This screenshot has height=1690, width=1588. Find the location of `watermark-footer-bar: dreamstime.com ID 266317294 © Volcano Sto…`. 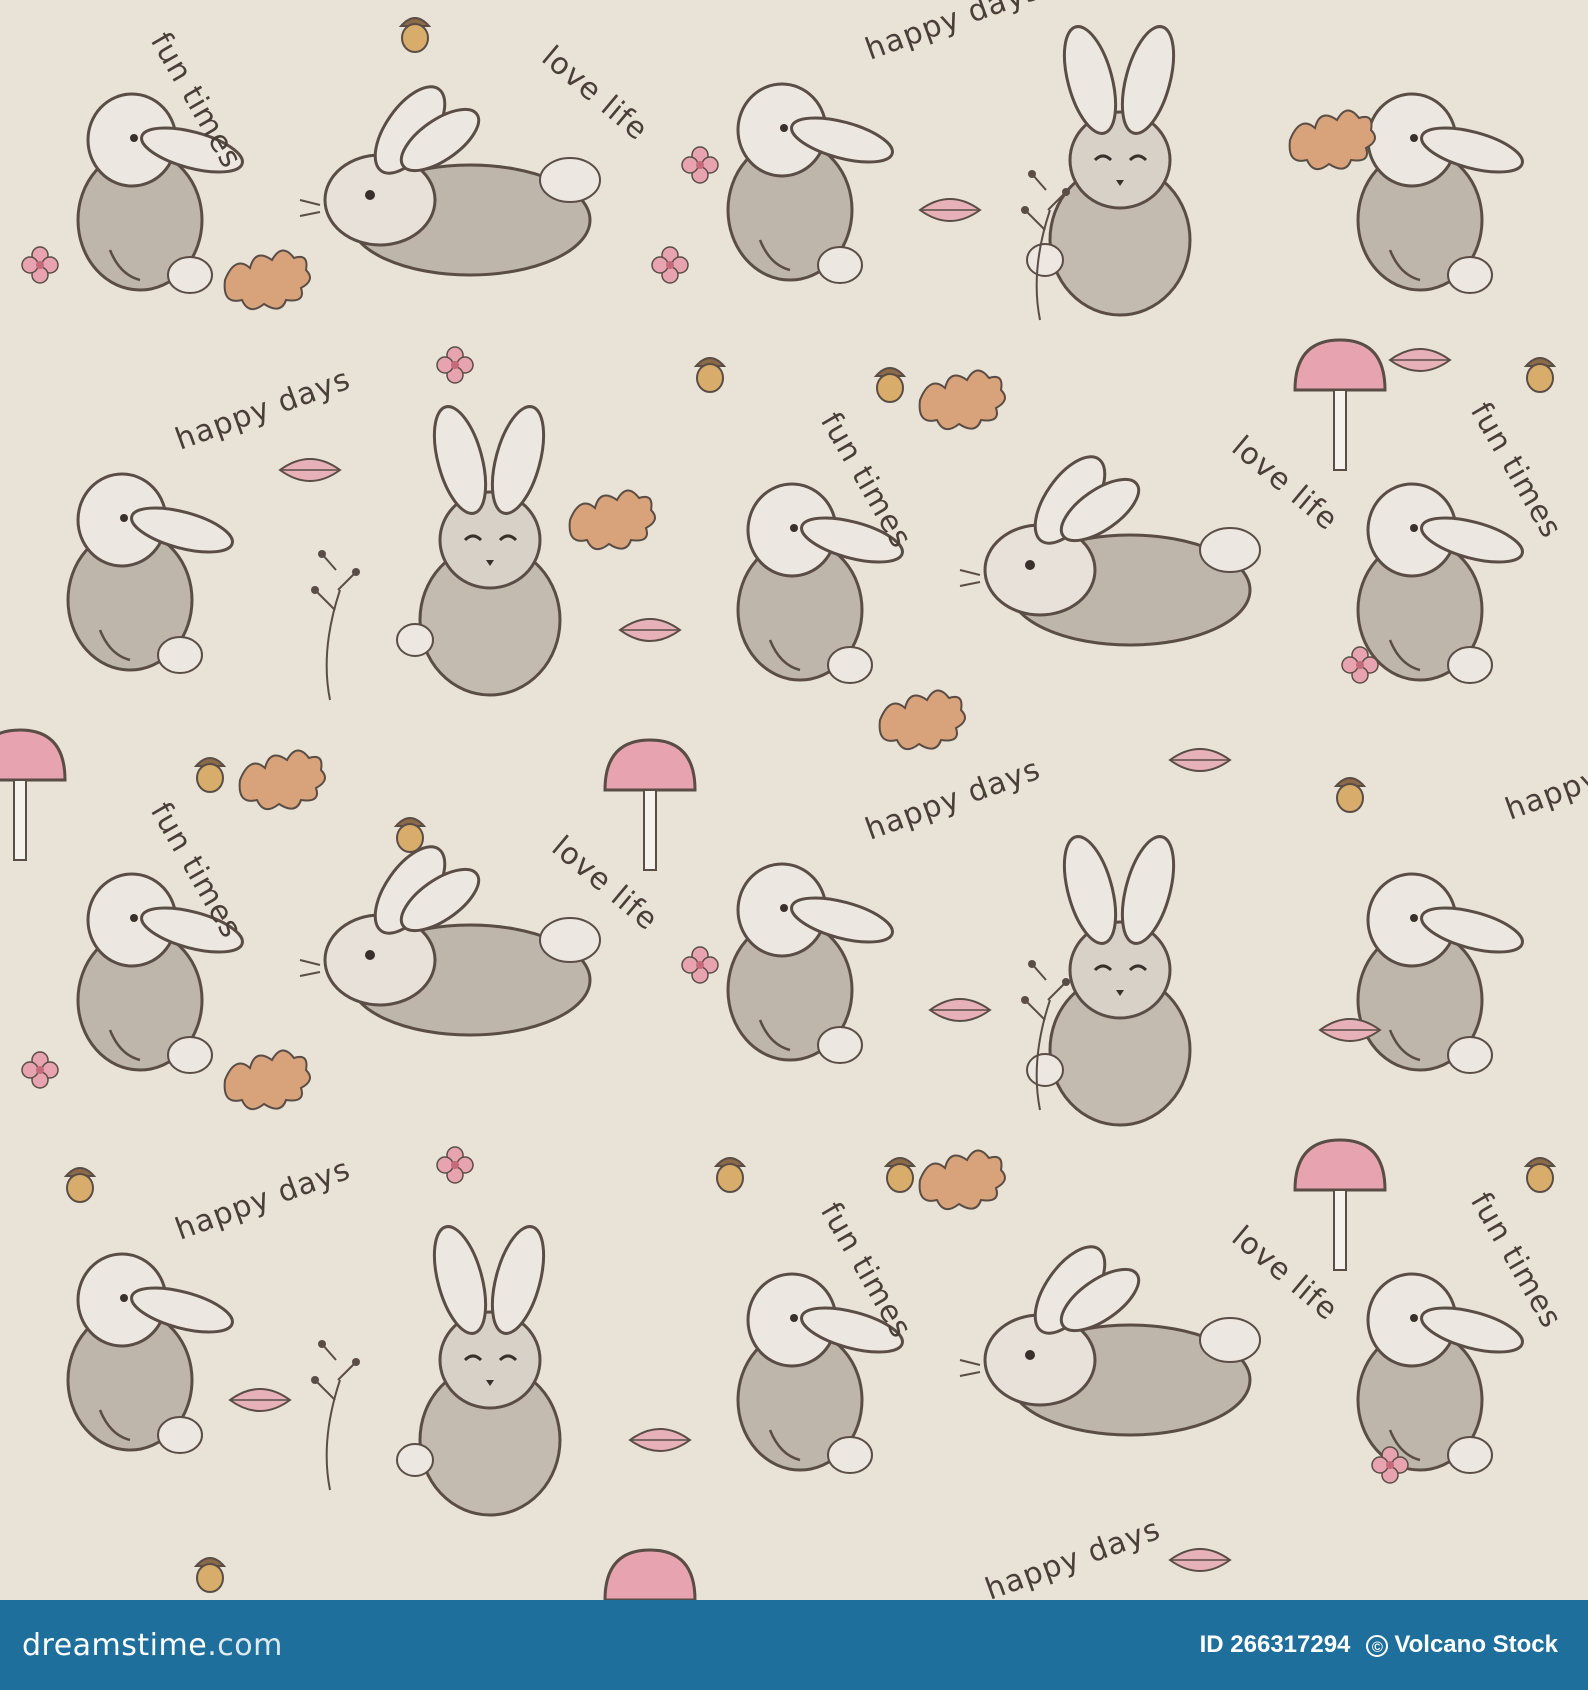

watermark-footer-bar: dreamstime.com ID 266317294 © Volcano Sto… is located at coordinates (794, 1645).